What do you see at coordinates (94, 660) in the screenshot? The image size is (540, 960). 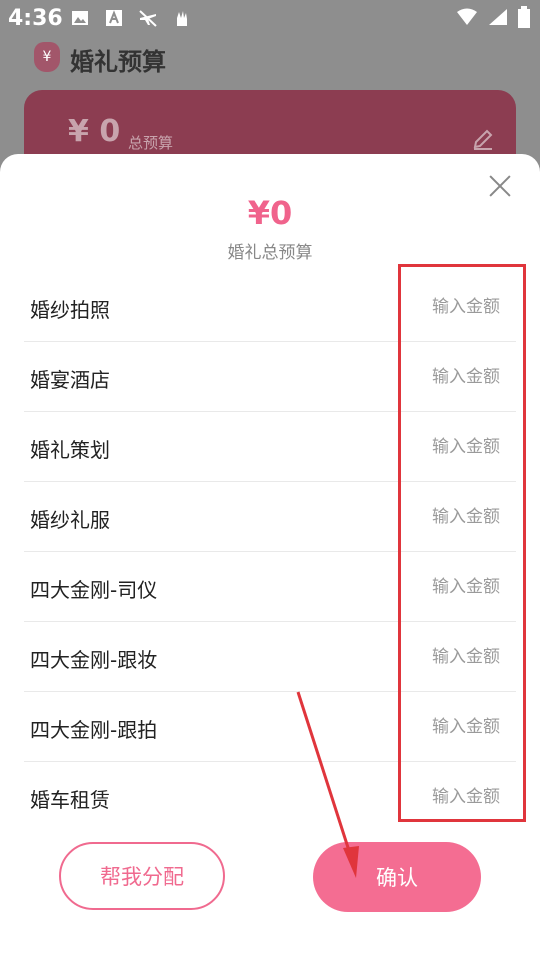 I see `row-label: 四大金刚-跟妆` at bounding box center [94, 660].